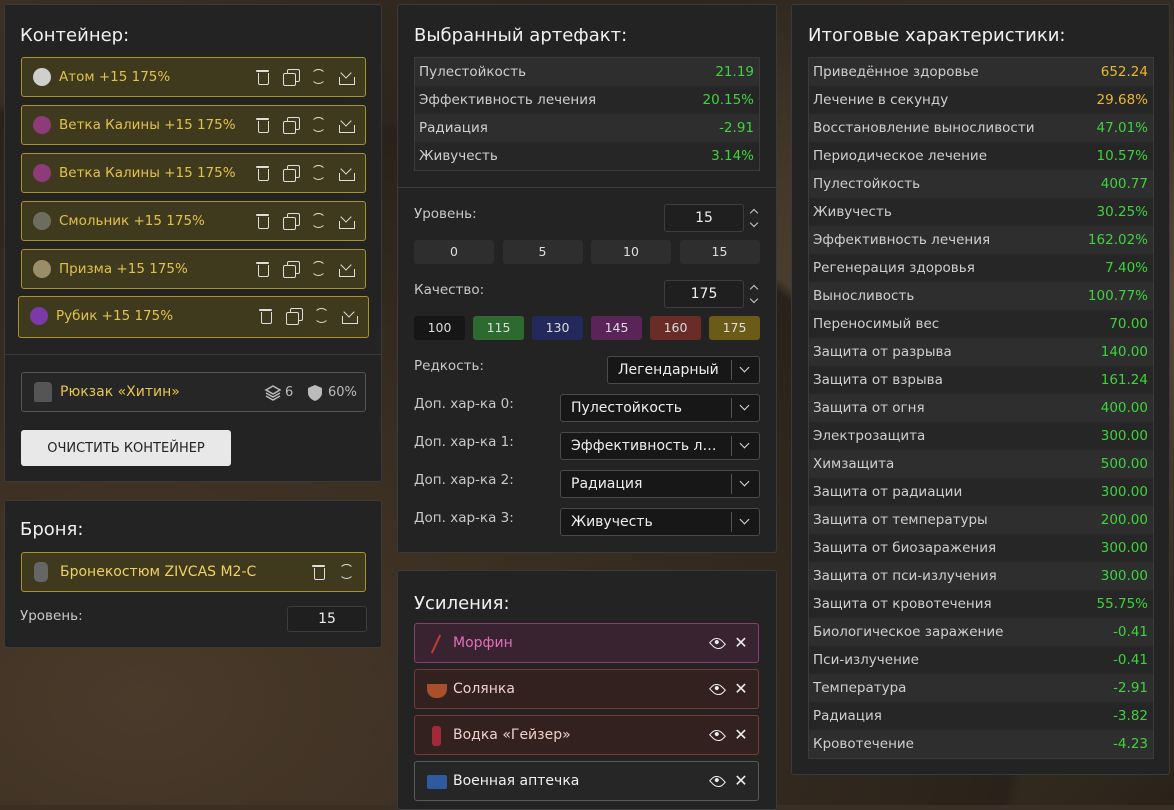  Describe the element at coordinates (586, 781) in the screenshot. I see `boost-card: Военная аптечка ✕` at that location.